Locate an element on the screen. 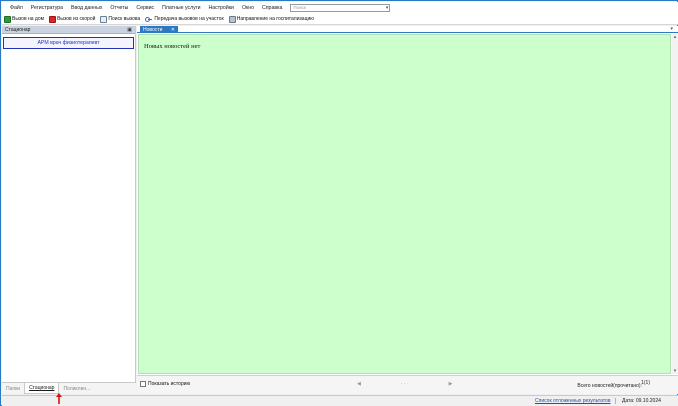 Image resolution: width=678 pixels, height=406 pixels. checkbox-box is located at coordinates (143, 384).